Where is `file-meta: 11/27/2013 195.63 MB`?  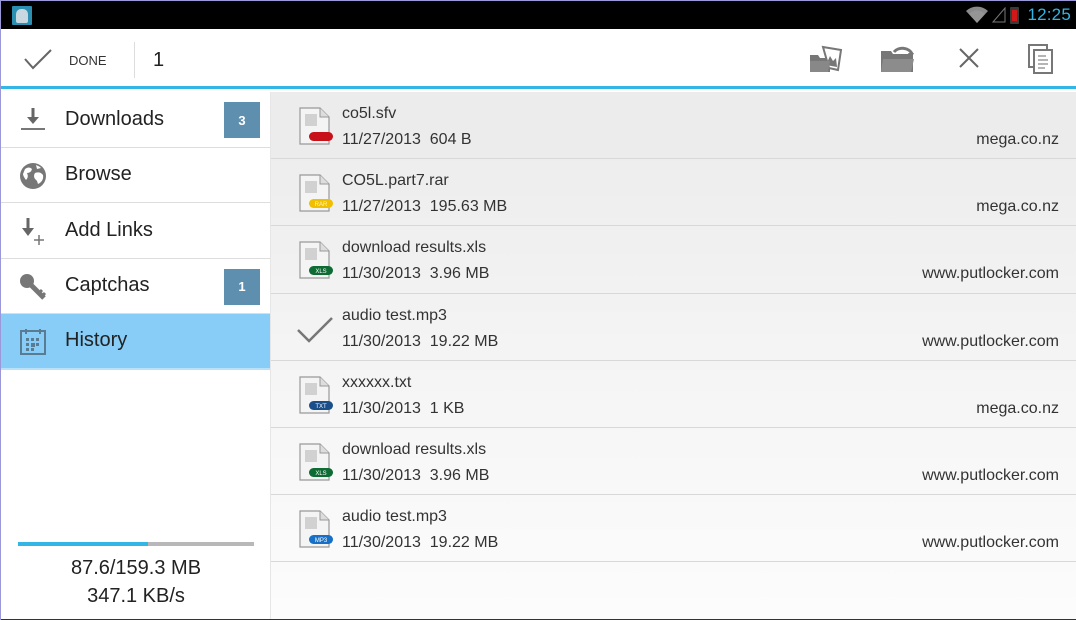 file-meta: 11/27/2013 195.63 MB is located at coordinates (424, 207).